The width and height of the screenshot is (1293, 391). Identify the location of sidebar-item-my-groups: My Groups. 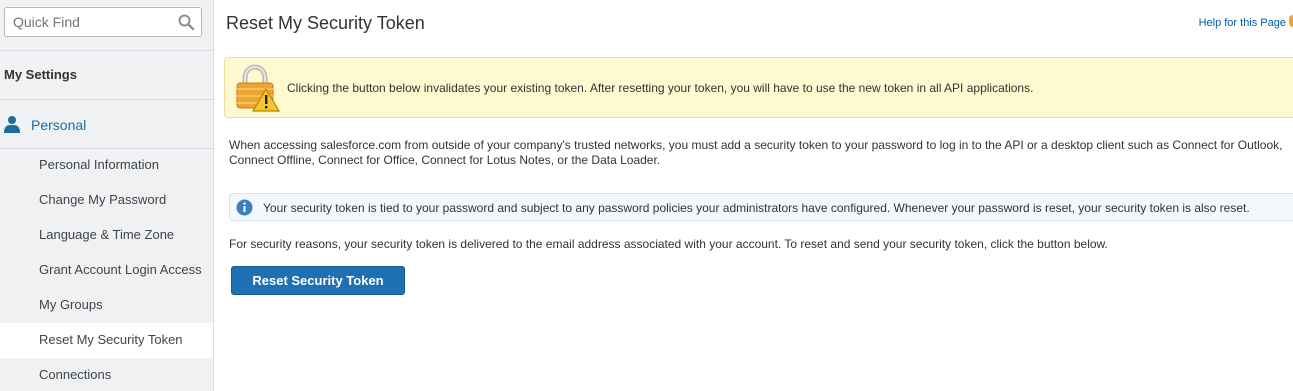
(106, 305).